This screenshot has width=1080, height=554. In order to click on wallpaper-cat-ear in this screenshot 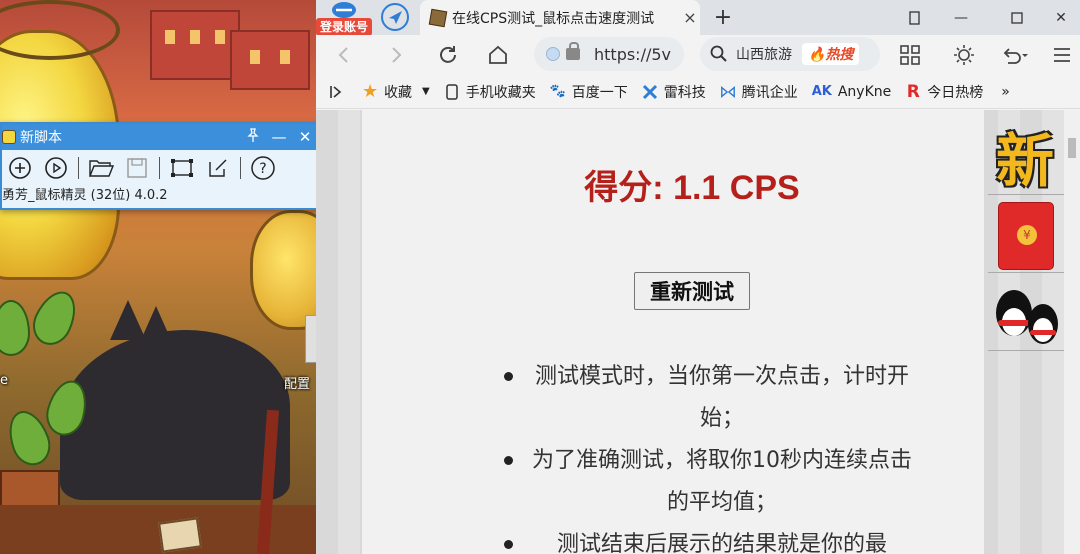, I will do `click(156, 324)`.